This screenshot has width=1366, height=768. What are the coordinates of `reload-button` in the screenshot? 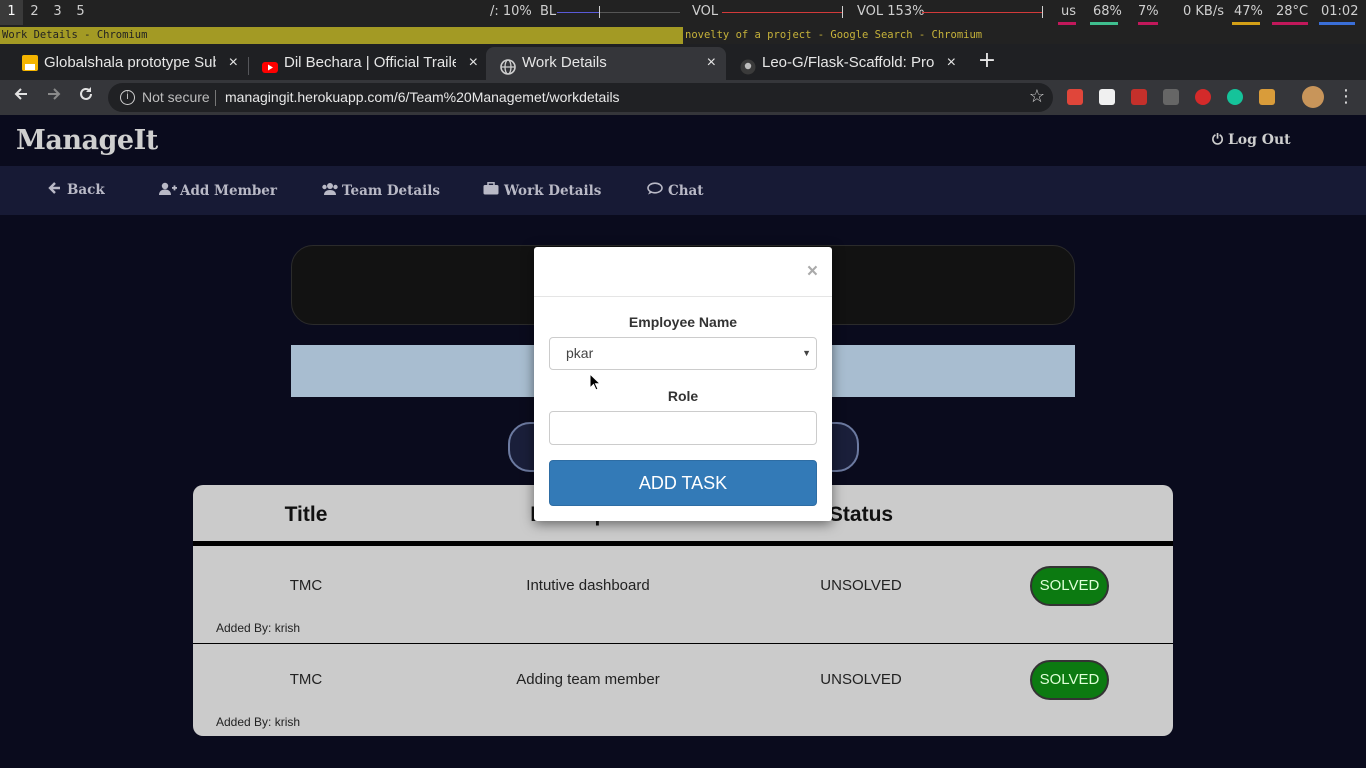 It's located at (86, 97).